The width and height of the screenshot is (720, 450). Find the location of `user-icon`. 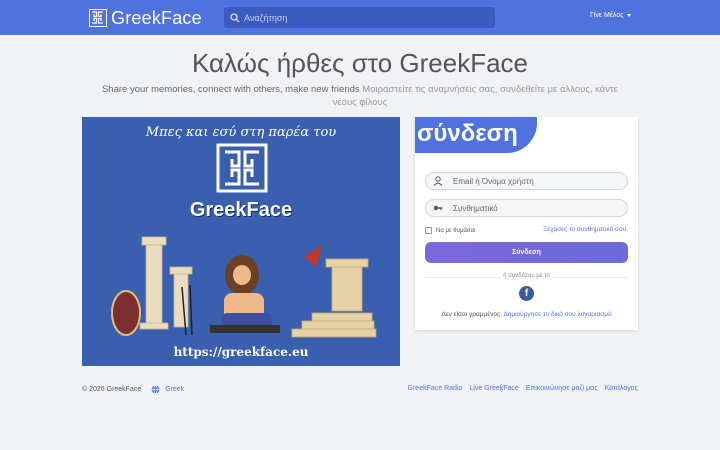

user-icon is located at coordinates (438, 181).